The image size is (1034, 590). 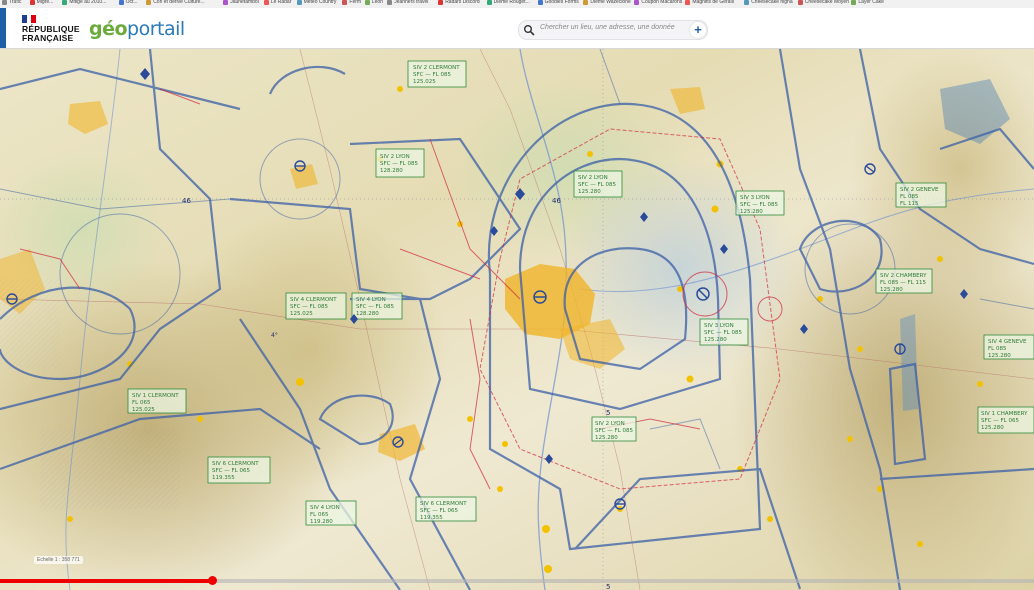 I want to click on sector-label-s13: SIV 2 CHAMBERYFL 085 — FL 115125.280, so click(x=904, y=281).